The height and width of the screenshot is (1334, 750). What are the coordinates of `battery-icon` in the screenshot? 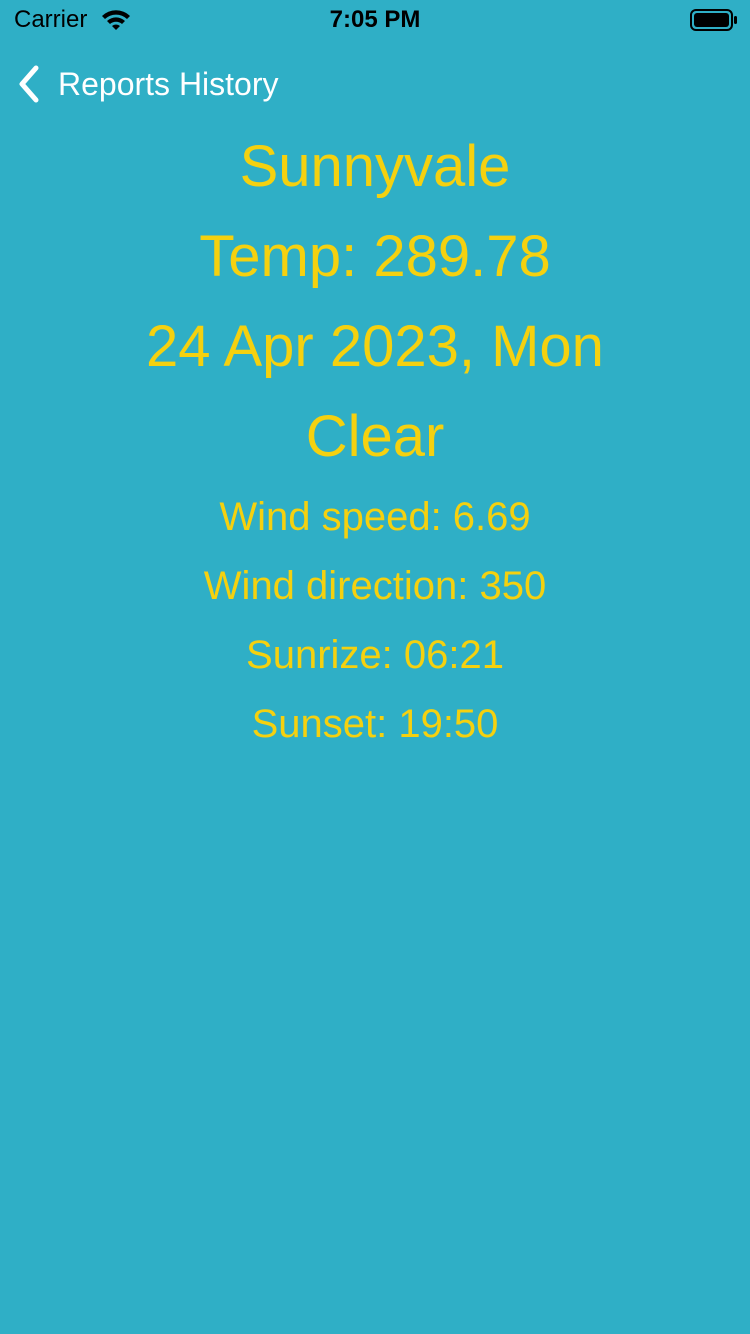 It's located at (713, 20).